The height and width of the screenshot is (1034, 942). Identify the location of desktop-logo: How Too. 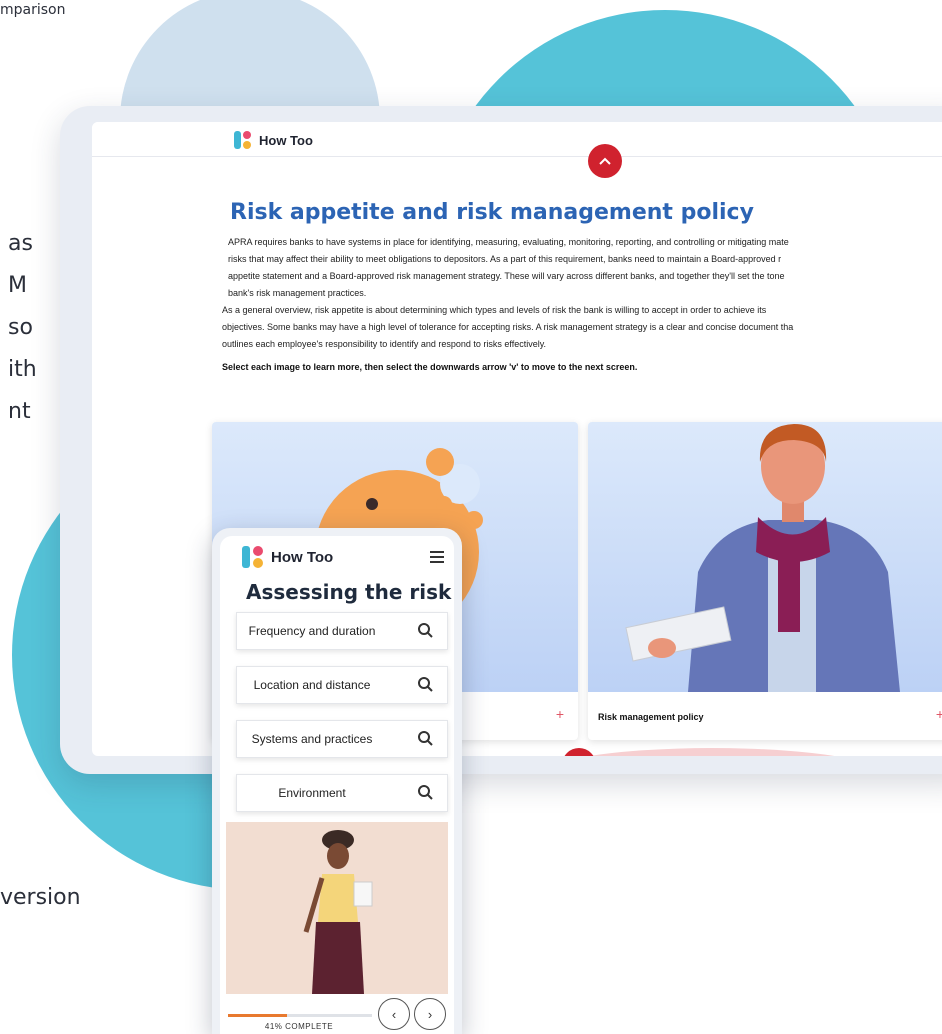
(273, 140).